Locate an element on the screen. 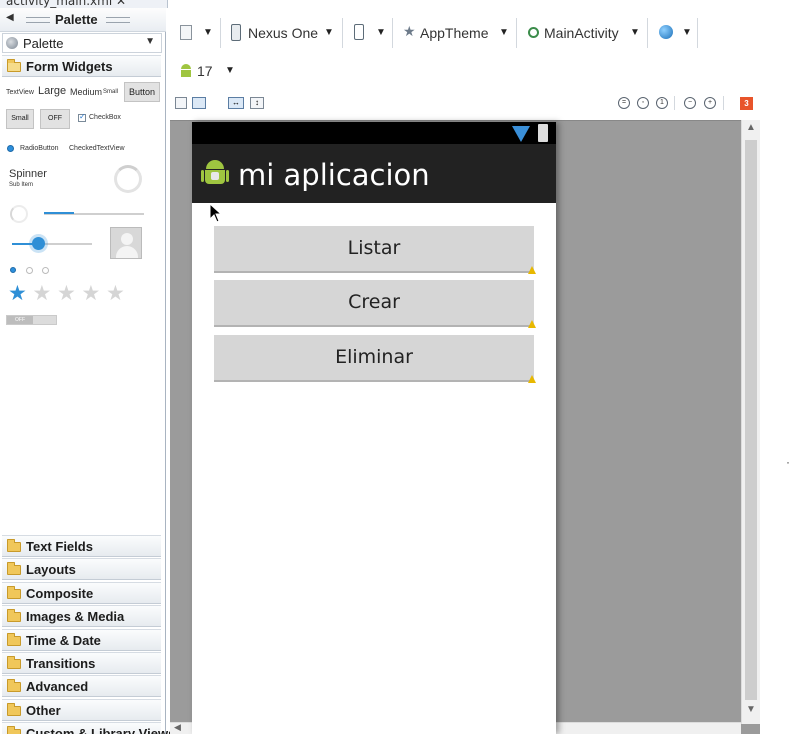 Image resolution: width=791 pixels, height=734 pixels. seekbar-thumb is located at coordinates (38, 243).